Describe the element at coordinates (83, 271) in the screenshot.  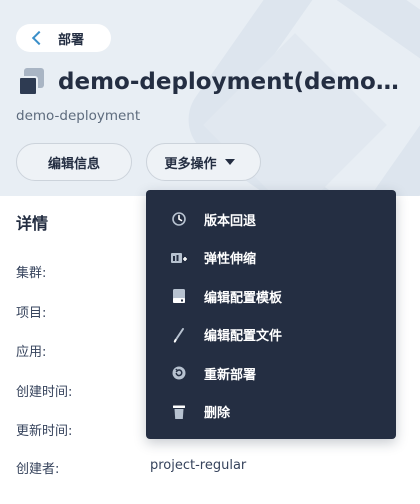
I see `detail-row-cluster: 集群:` at that location.